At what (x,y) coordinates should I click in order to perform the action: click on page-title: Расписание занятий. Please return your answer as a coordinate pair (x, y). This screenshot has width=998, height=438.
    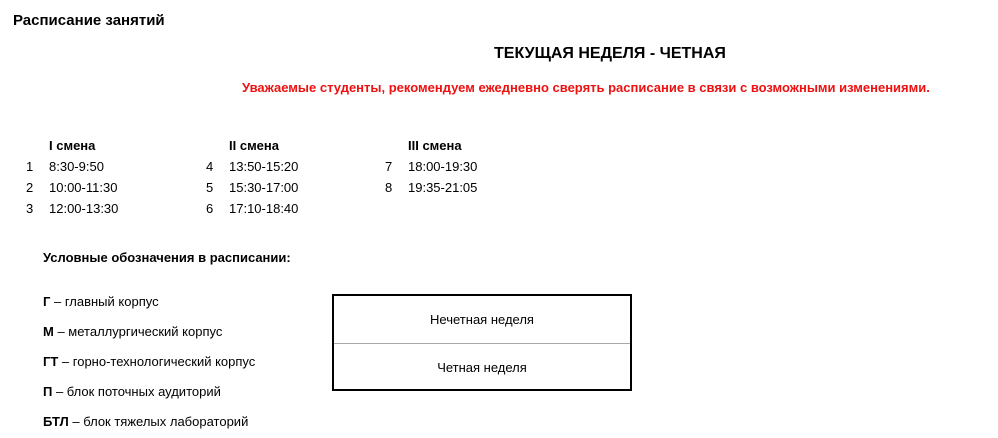
    Looking at the image, I should click on (89, 20).